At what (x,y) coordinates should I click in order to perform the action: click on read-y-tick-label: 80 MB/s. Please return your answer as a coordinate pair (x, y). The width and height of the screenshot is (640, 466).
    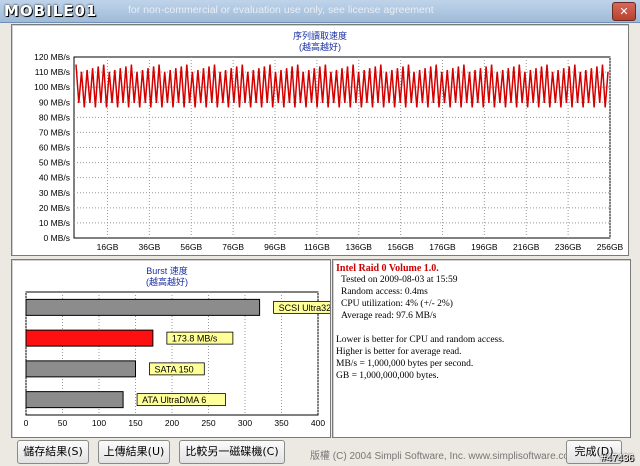
    Looking at the image, I should click on (54, 117).